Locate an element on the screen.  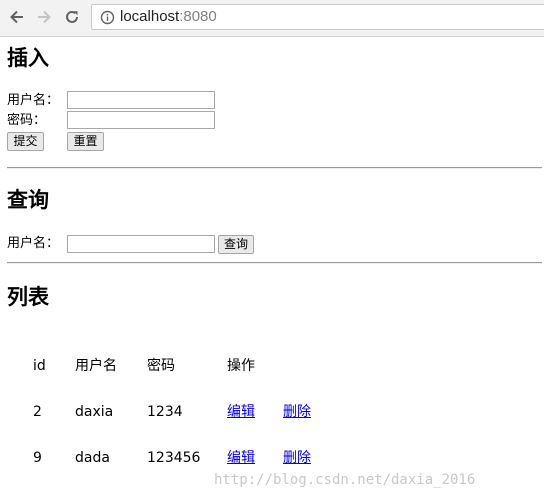
insert-username-label: 用户名： is located at coordinates (33, 100).